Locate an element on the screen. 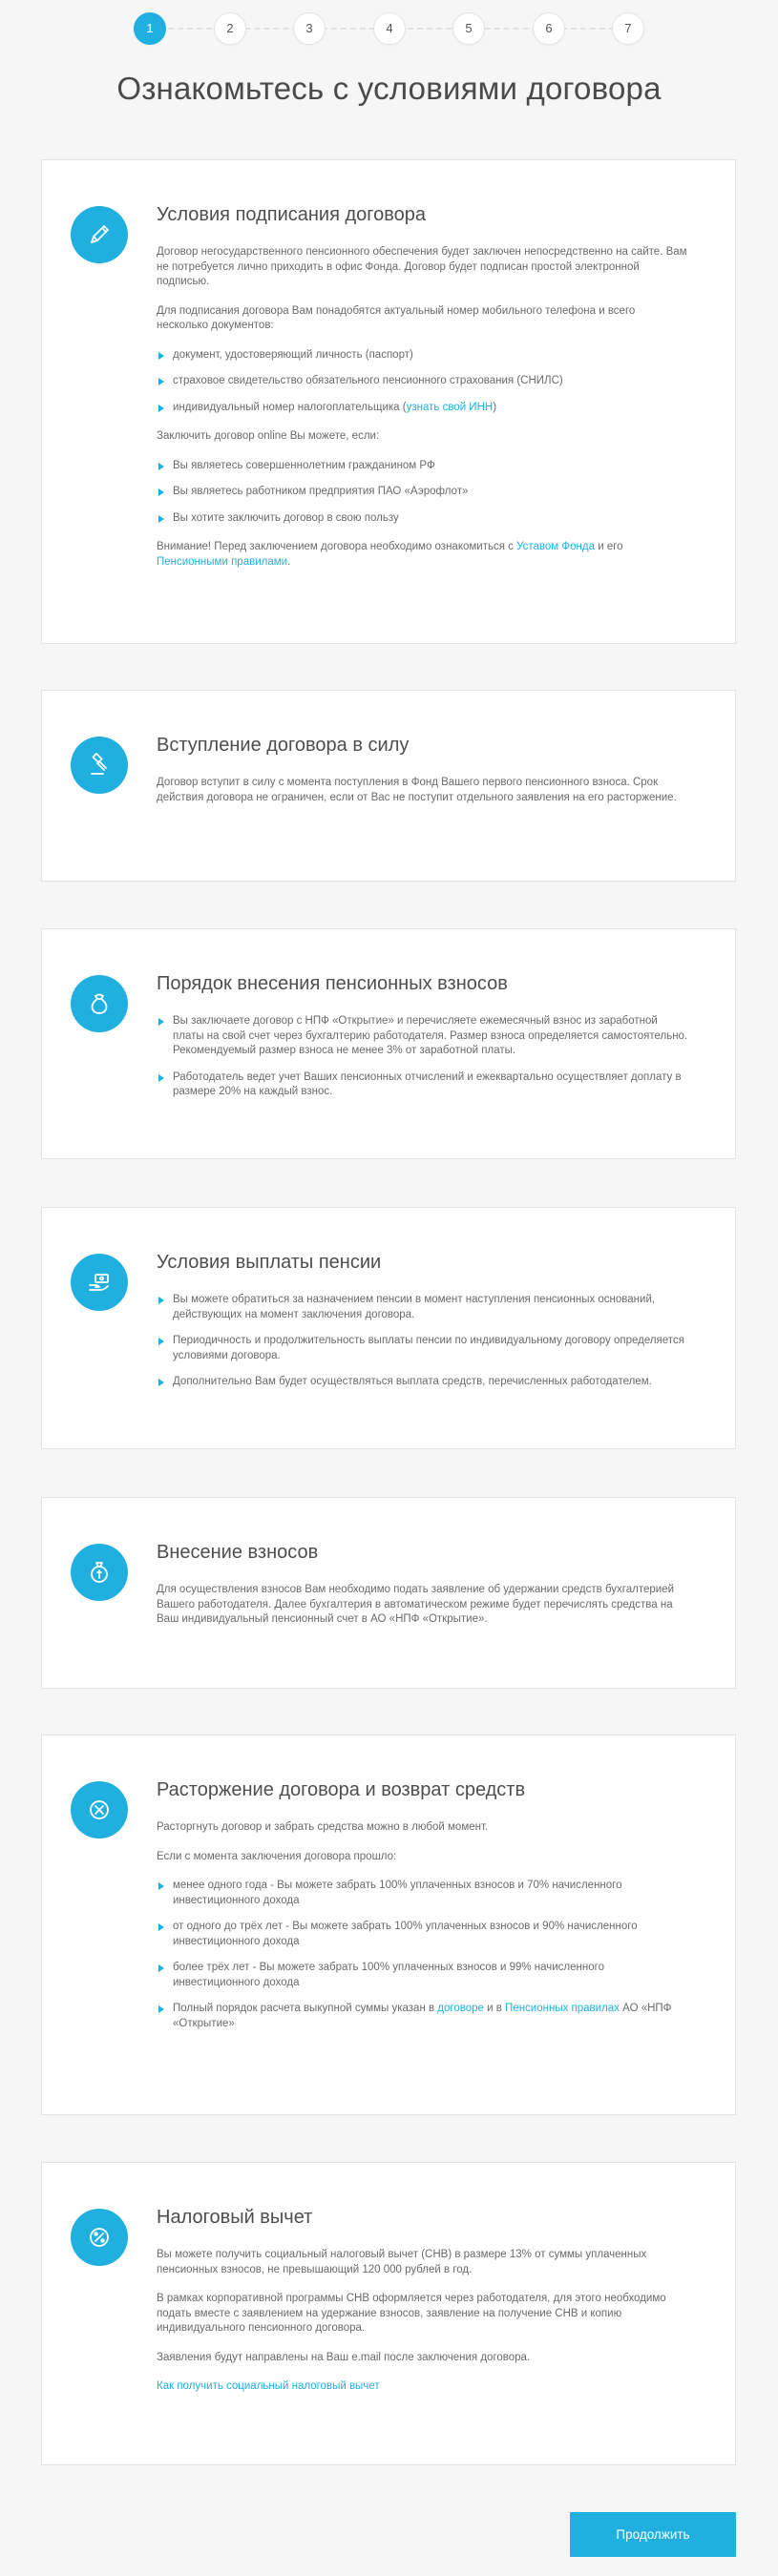  find-inn-link: узнать свой ИНН is located at coordinates (450, 407).